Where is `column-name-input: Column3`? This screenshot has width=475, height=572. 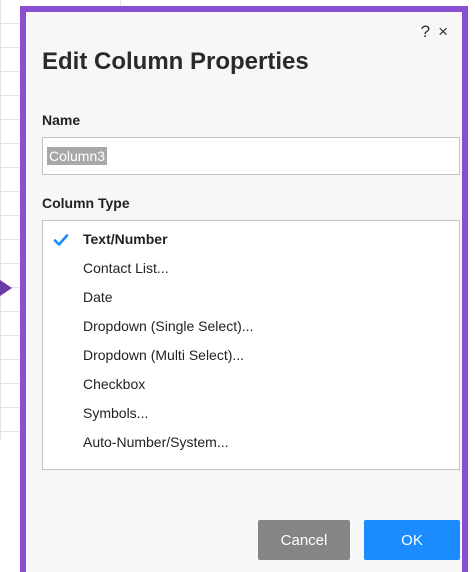 column-name-input: Column3 is located at coordinates (251, 156).